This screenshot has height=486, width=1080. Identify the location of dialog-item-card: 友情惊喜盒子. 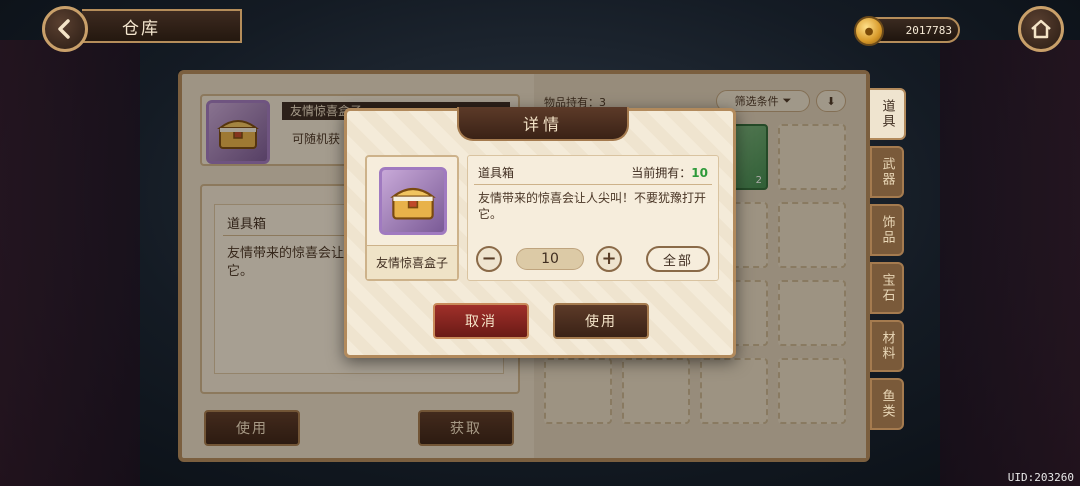
(412, 218).